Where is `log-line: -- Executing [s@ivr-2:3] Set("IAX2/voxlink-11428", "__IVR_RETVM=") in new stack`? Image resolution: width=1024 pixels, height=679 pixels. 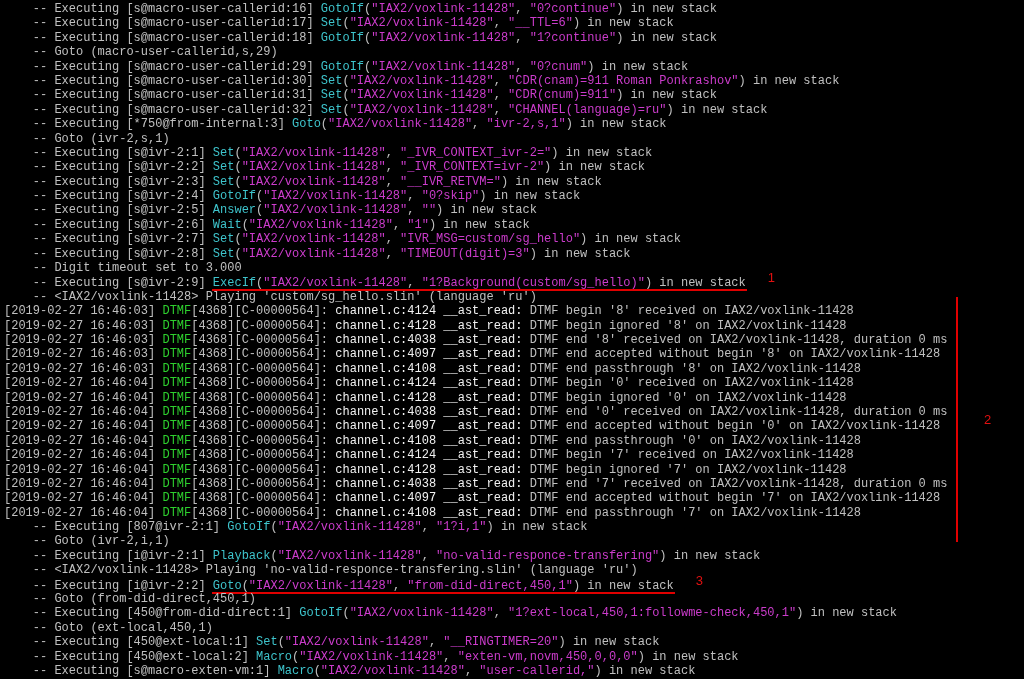 log-line: -- Executing [s@ivr-2:3] Set("IAX2/voxlink-11428", "__IVR_RETVM=") in new stack is located at coordinates (317, 181).